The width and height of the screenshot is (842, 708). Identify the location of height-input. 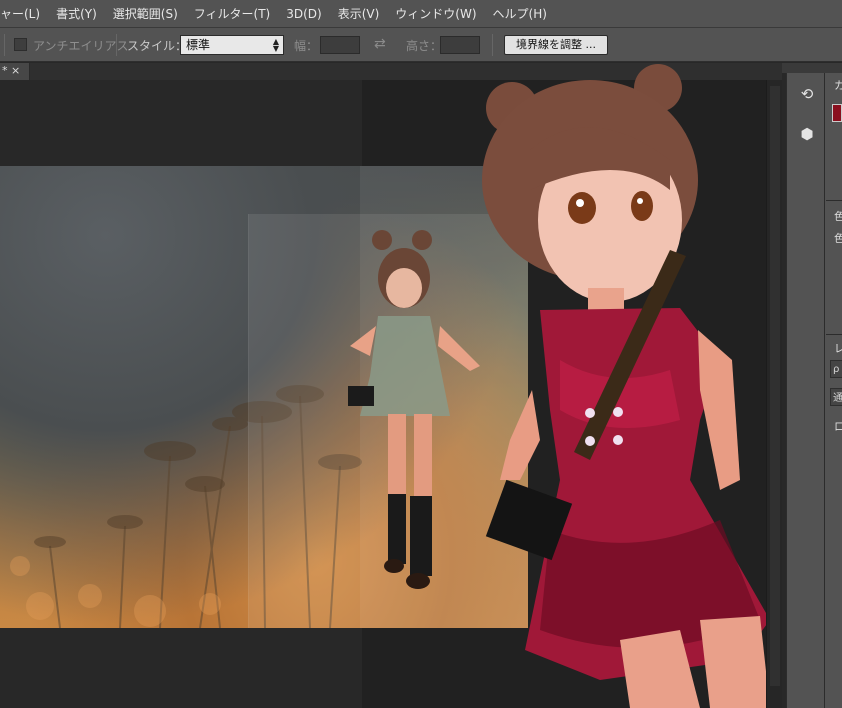
(460, 45).